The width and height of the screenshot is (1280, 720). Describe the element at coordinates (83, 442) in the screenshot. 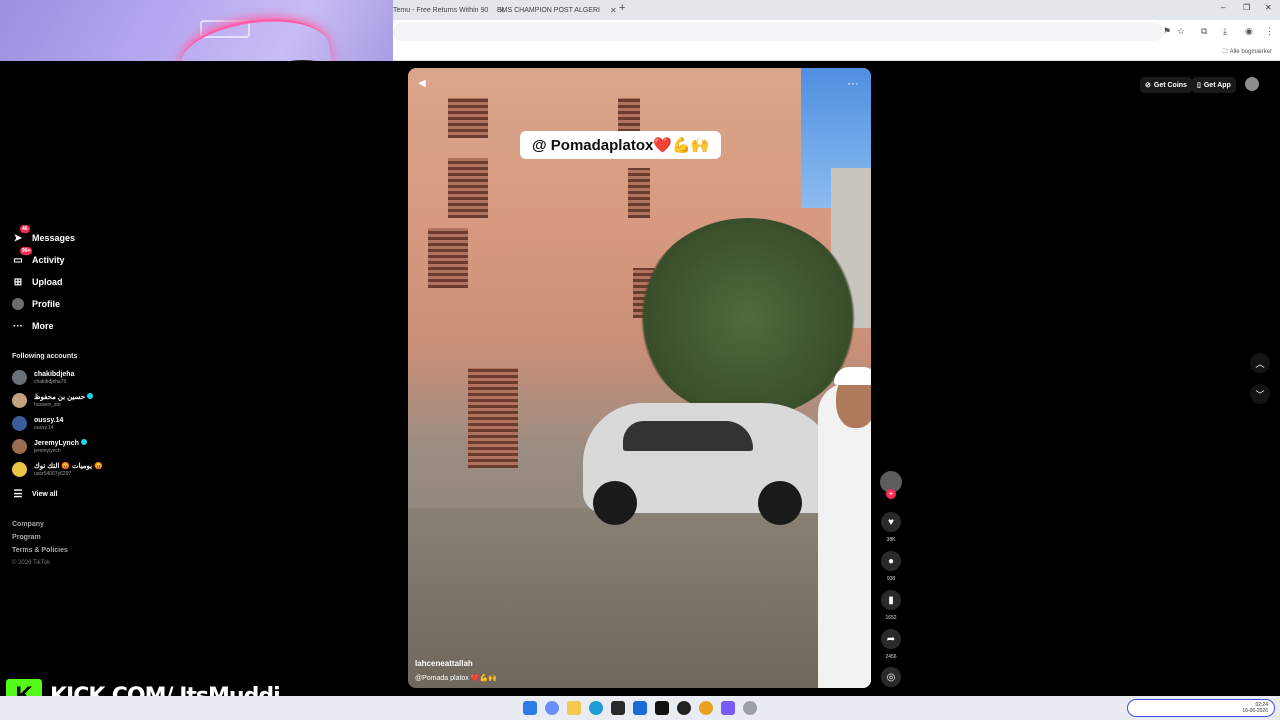

I see `verified-icon` at that location.